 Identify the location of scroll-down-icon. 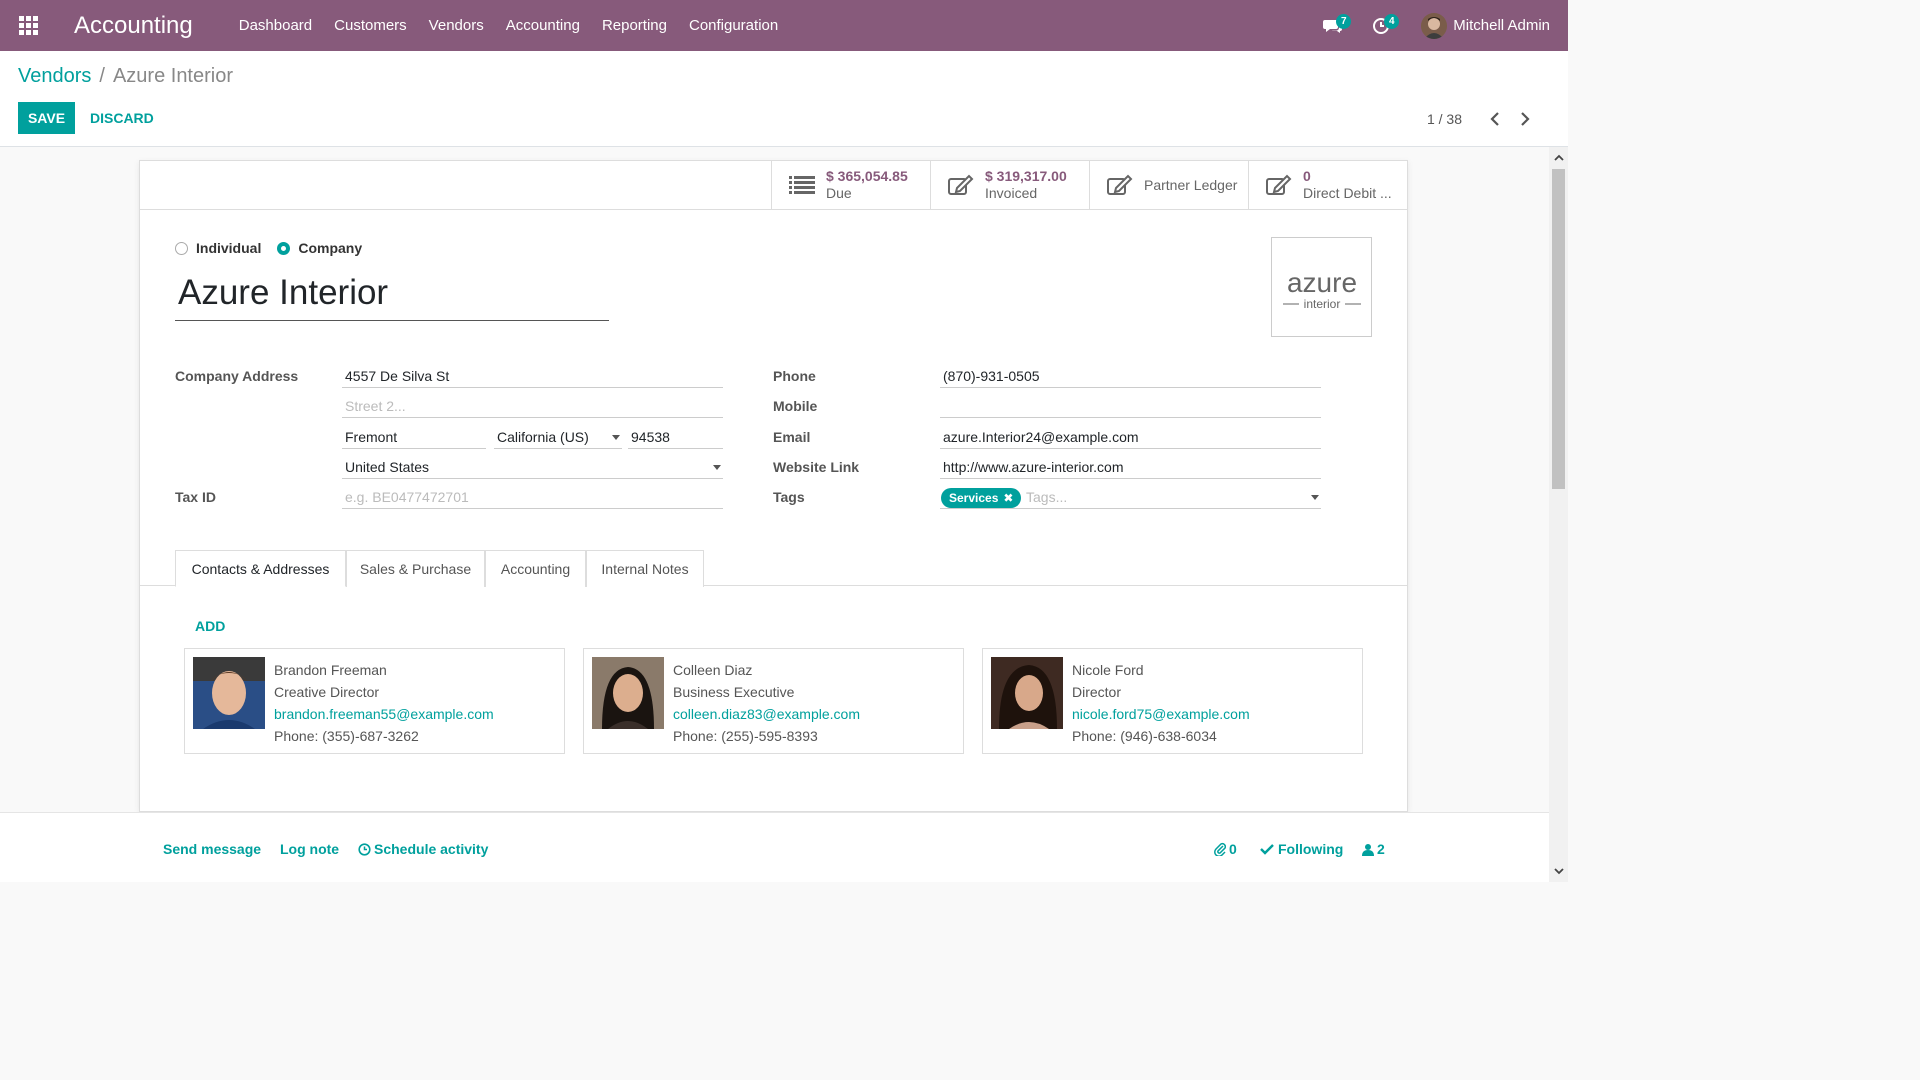
(1558, 871).